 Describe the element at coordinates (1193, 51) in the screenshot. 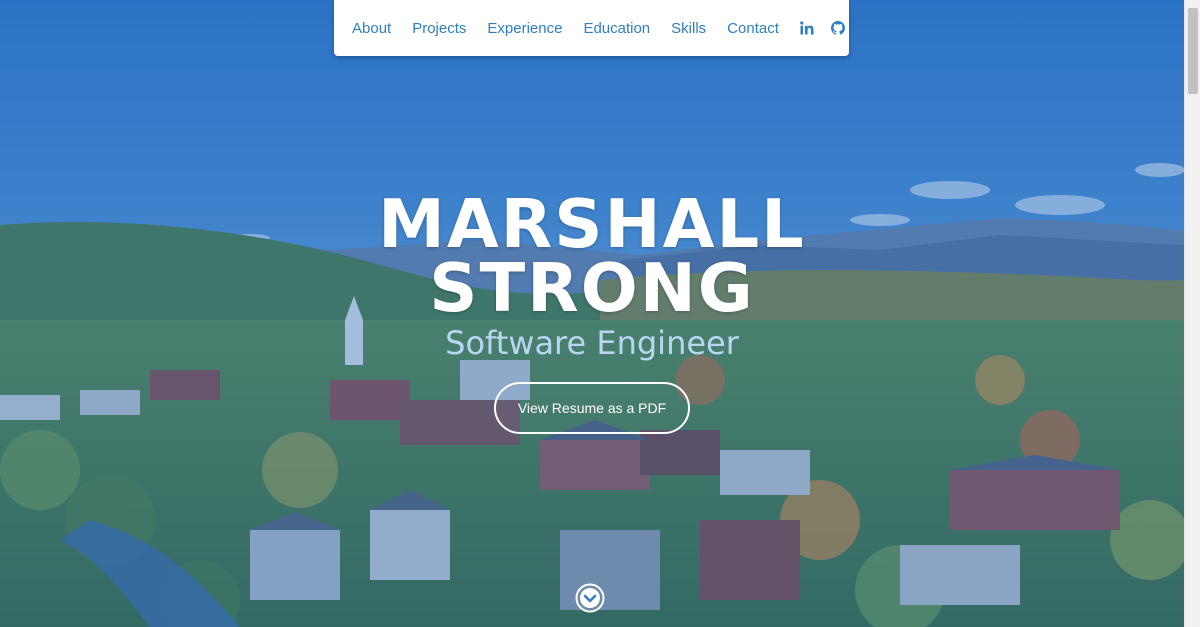

I see `scrollbar-thumb` at that location.